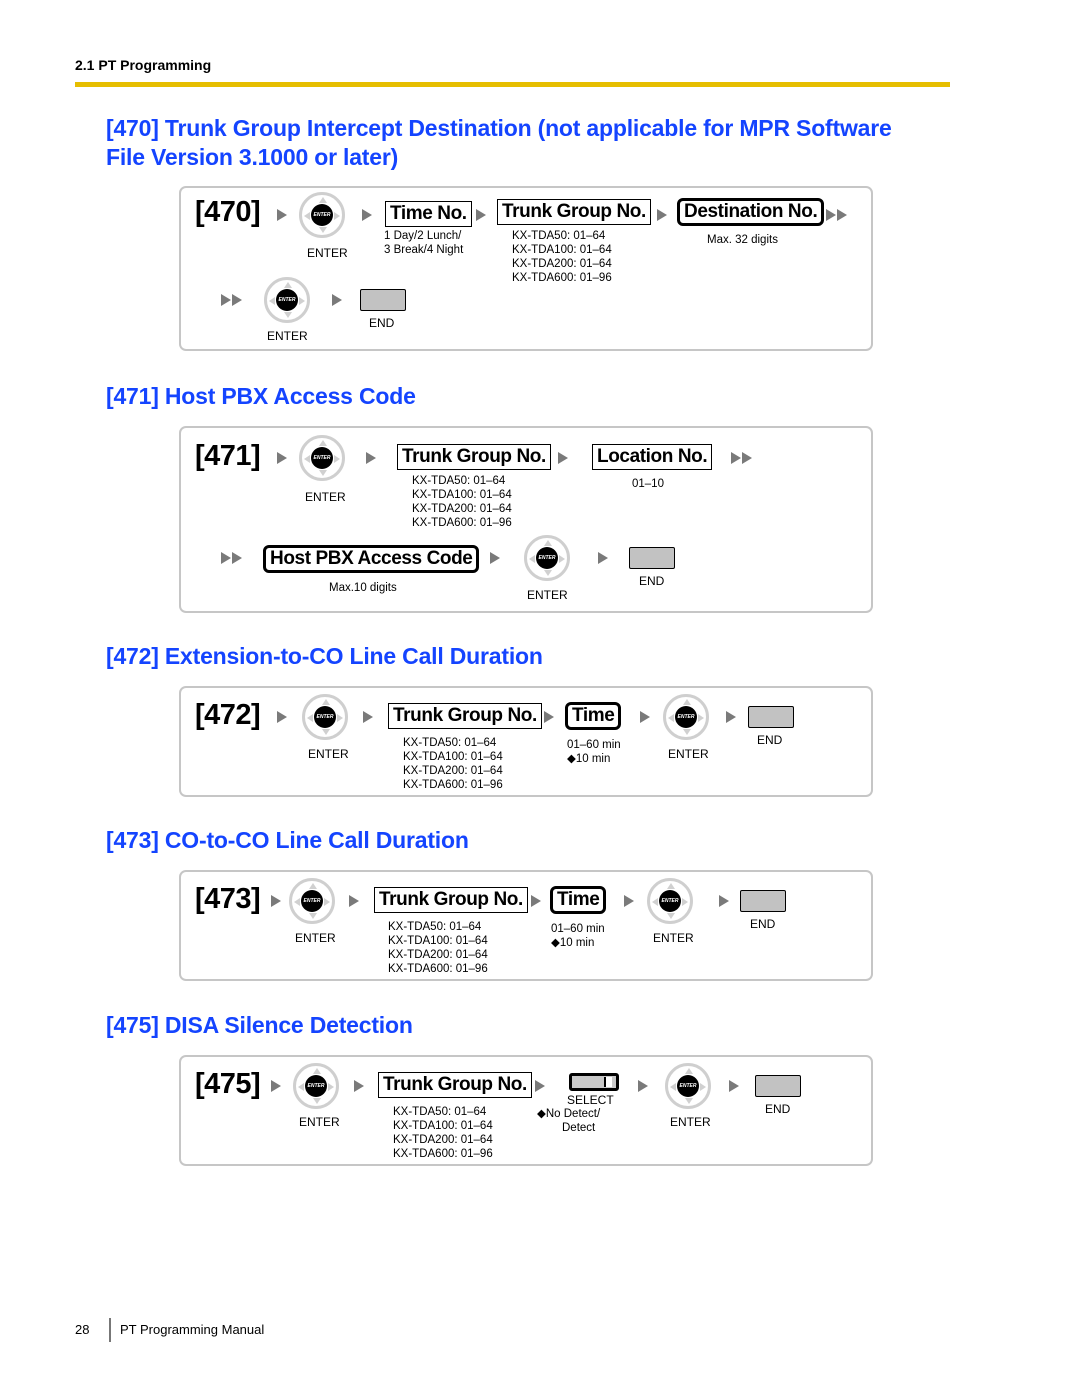 The image size is (1080, 1397). Describe the element at coordinates (836, 215) in the screenshot. I see `continue-arrow-icon` at that location.